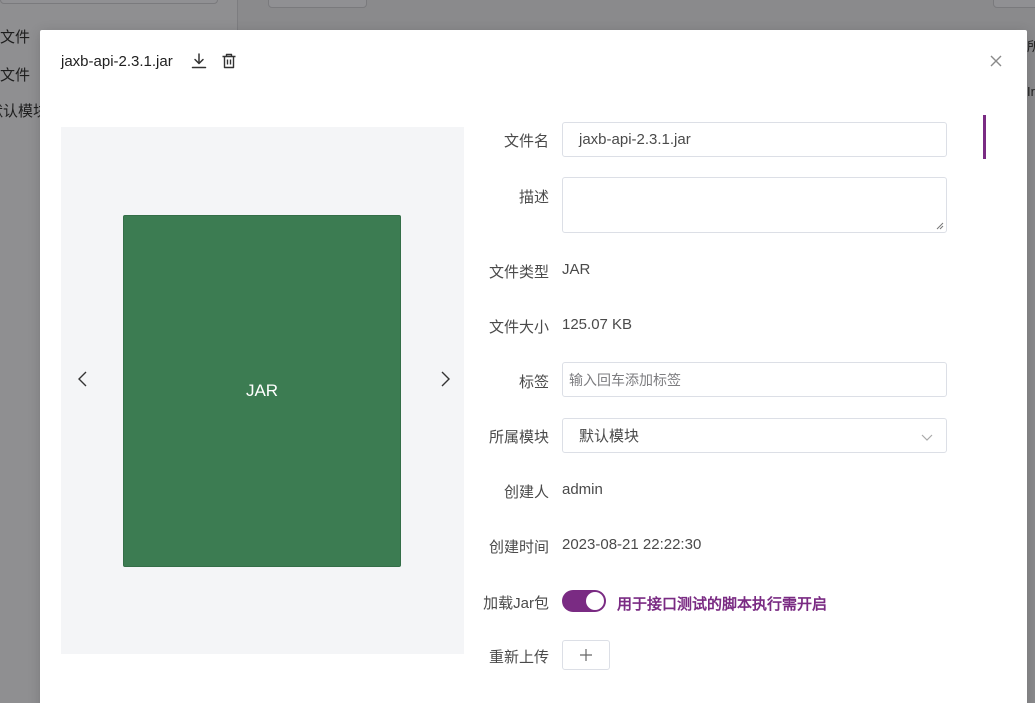  Describe the element at coordinates (518, 327) in the screenshot. I see `file-size-label: 文件大小` at that location.